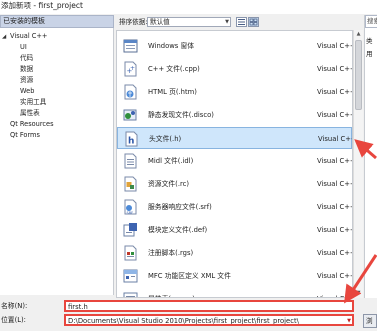 The image size is (377, 331). Describe the element at coordinates (130, 213) in the screenshot. I see `svg-text: SRF` at that location.